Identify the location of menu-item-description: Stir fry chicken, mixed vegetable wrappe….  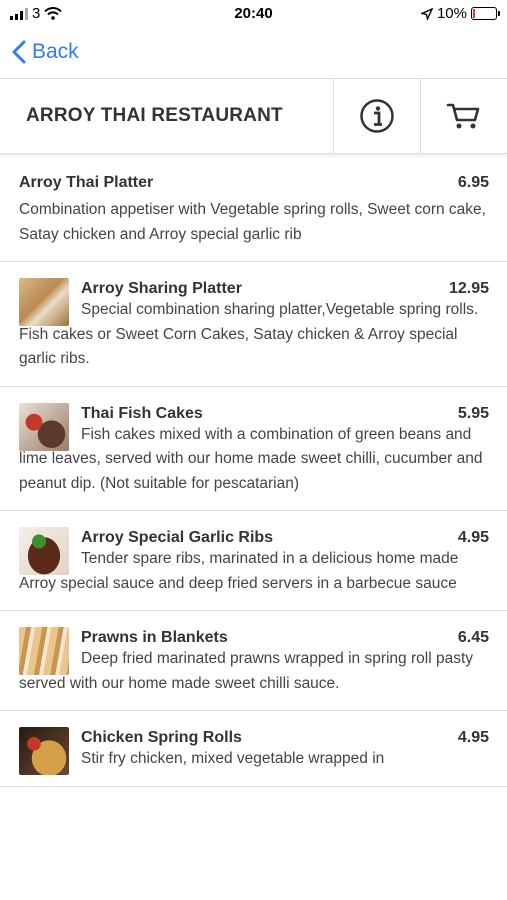
(233, 758).